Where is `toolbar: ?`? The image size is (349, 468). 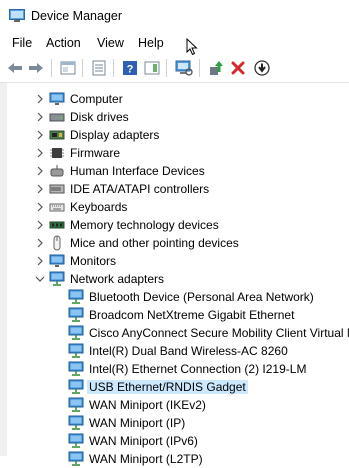
toolbar: ? is located at coordinates (174, 68).